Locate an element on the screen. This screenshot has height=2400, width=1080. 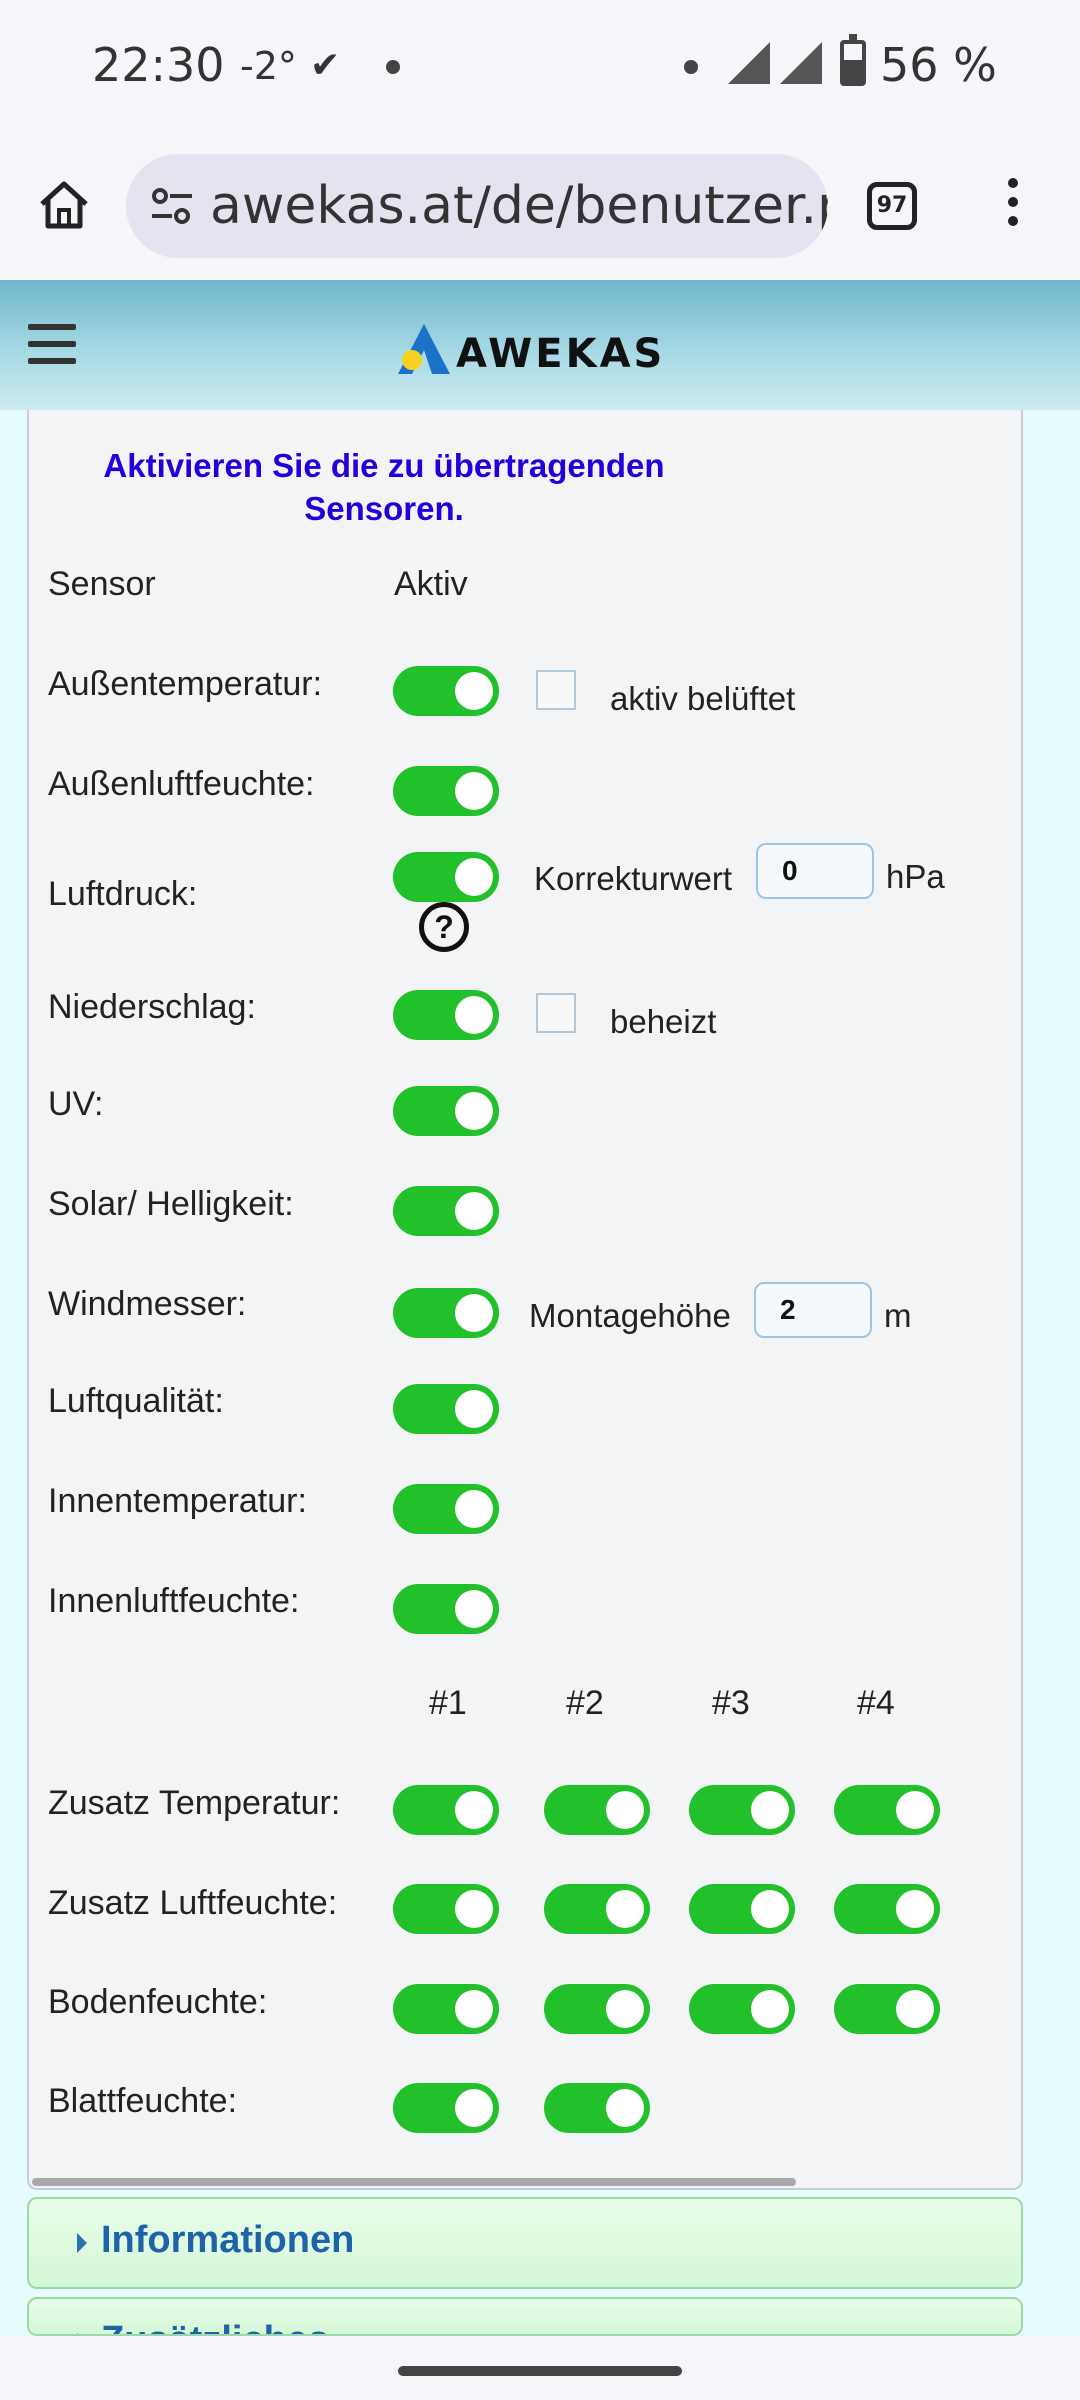
status-bar: 22:30 -2° ✔ 56 % is located at coordinates (540, 66).